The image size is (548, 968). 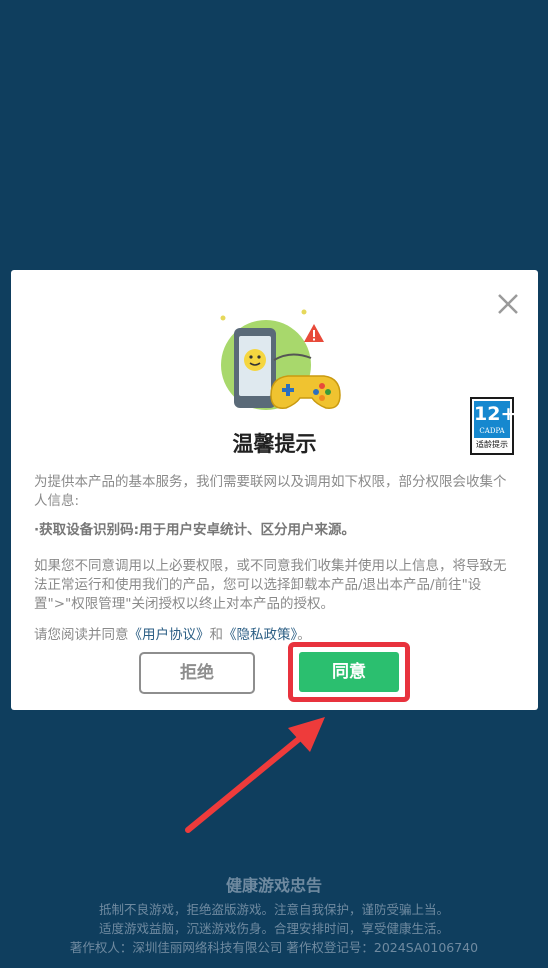 I want to click on health-advisory-line-2: 适度游戏益脑，沉迷游戏伤身。合理安排时间，享受健康生活。, so click(x=273, y=928).